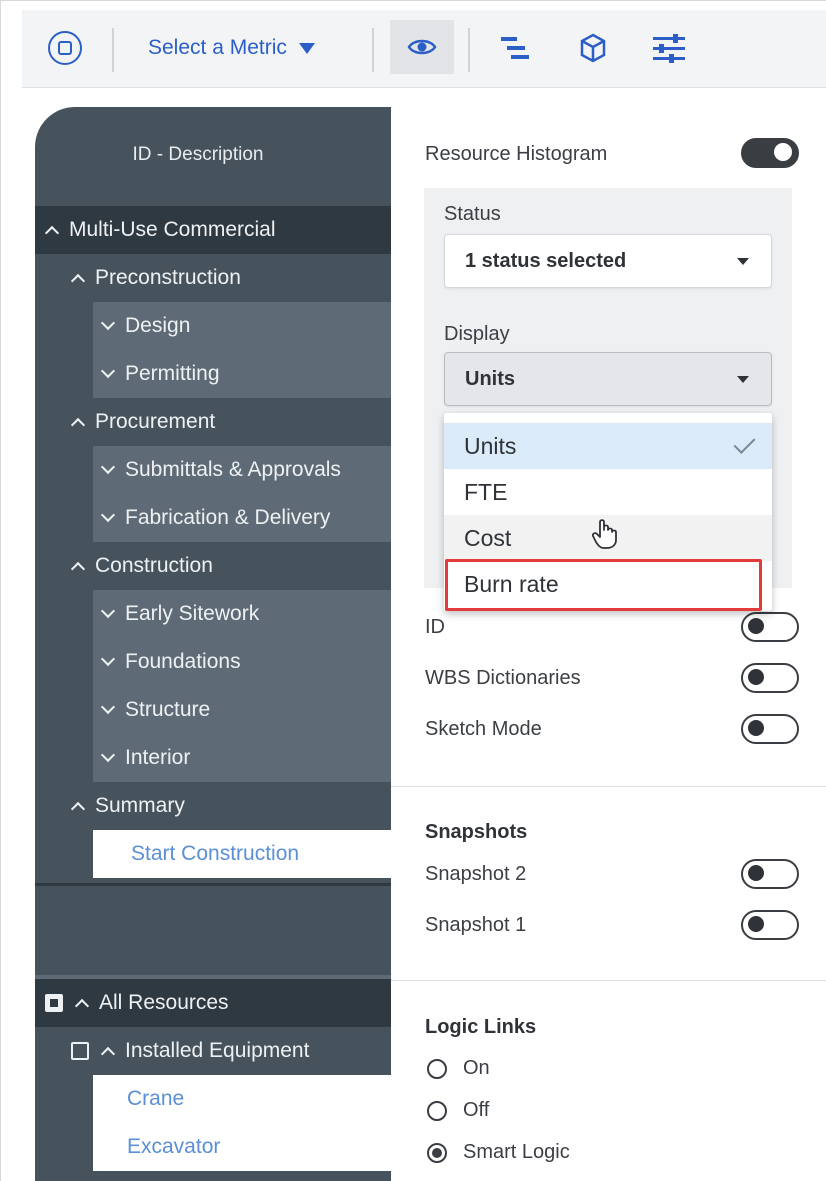 The height and width of the screenshot is (1181, 826). Describe the element at coordinates (213, 278) in the screenshot. I see `tree-row: Preconstruction` at that location.